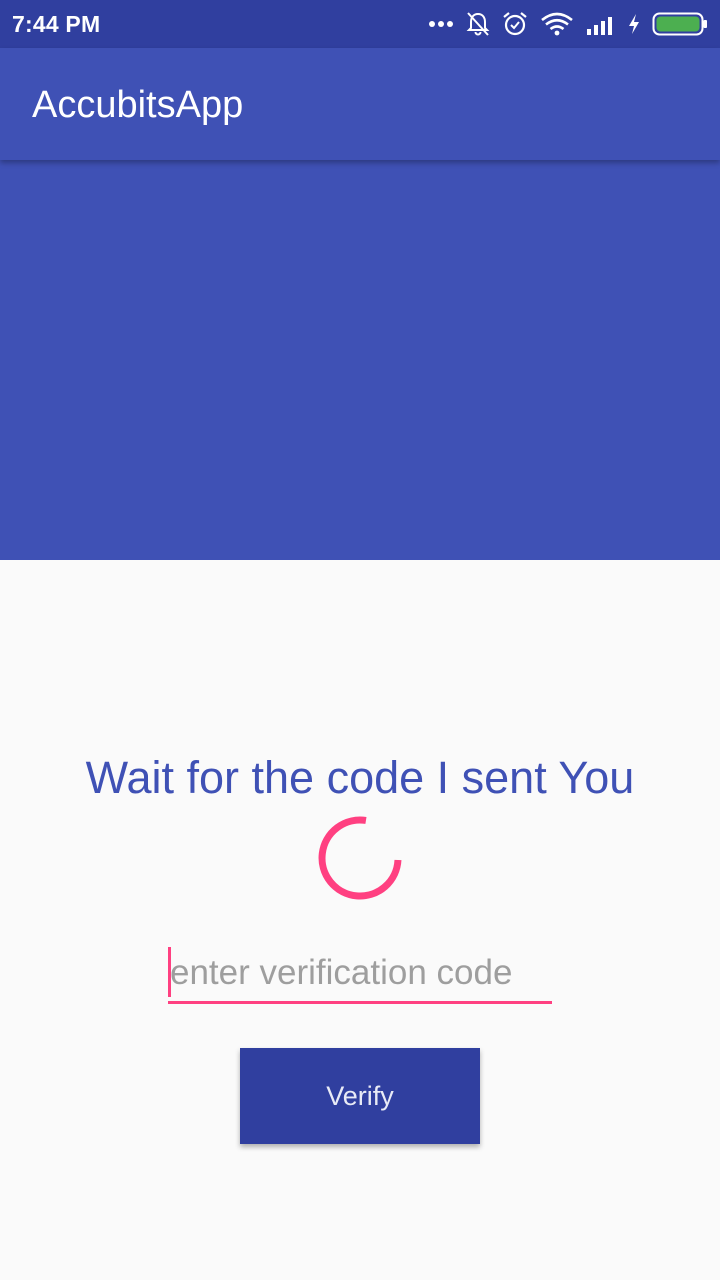 Image resolution: width=720 pixels, height=1280 pixels. I want to click on verification-code-input, so click(360, 973).